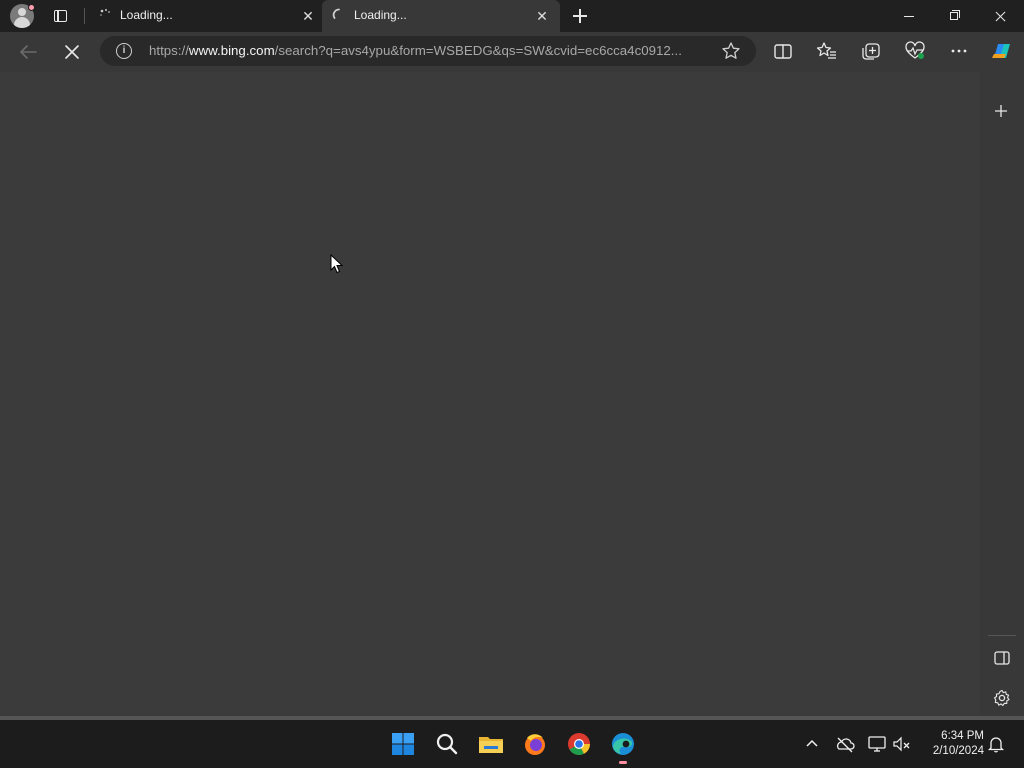 This screenshot has height=768, width=1024. I want to click on clock-date: 2/10/2024, so click(958, 751).